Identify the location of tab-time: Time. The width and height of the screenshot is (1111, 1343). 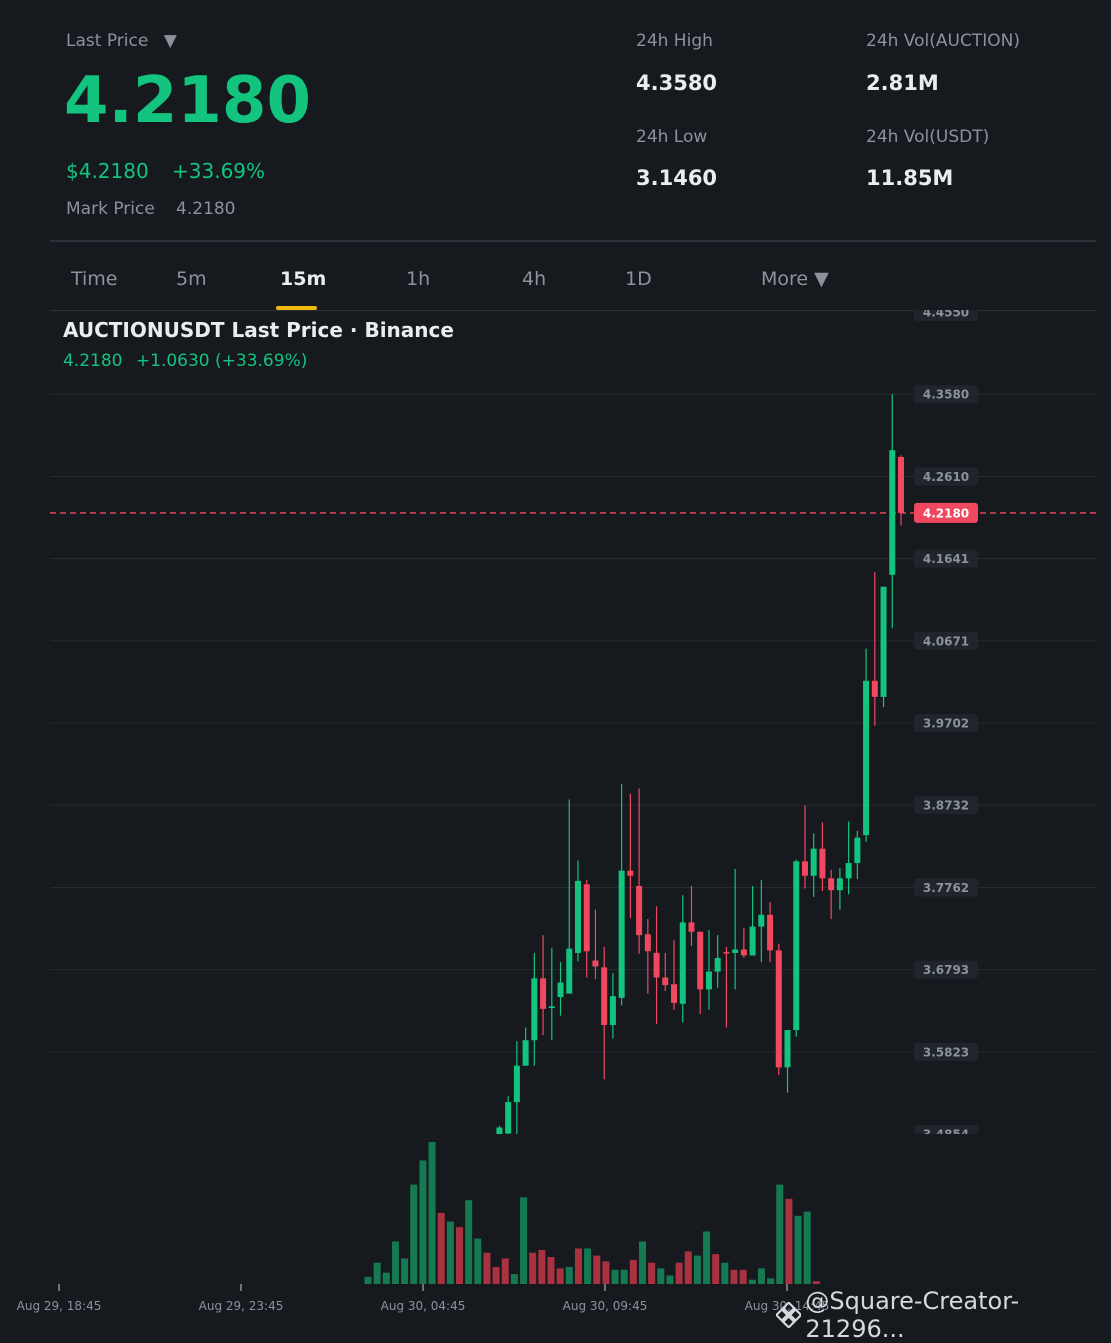
(94, 279).